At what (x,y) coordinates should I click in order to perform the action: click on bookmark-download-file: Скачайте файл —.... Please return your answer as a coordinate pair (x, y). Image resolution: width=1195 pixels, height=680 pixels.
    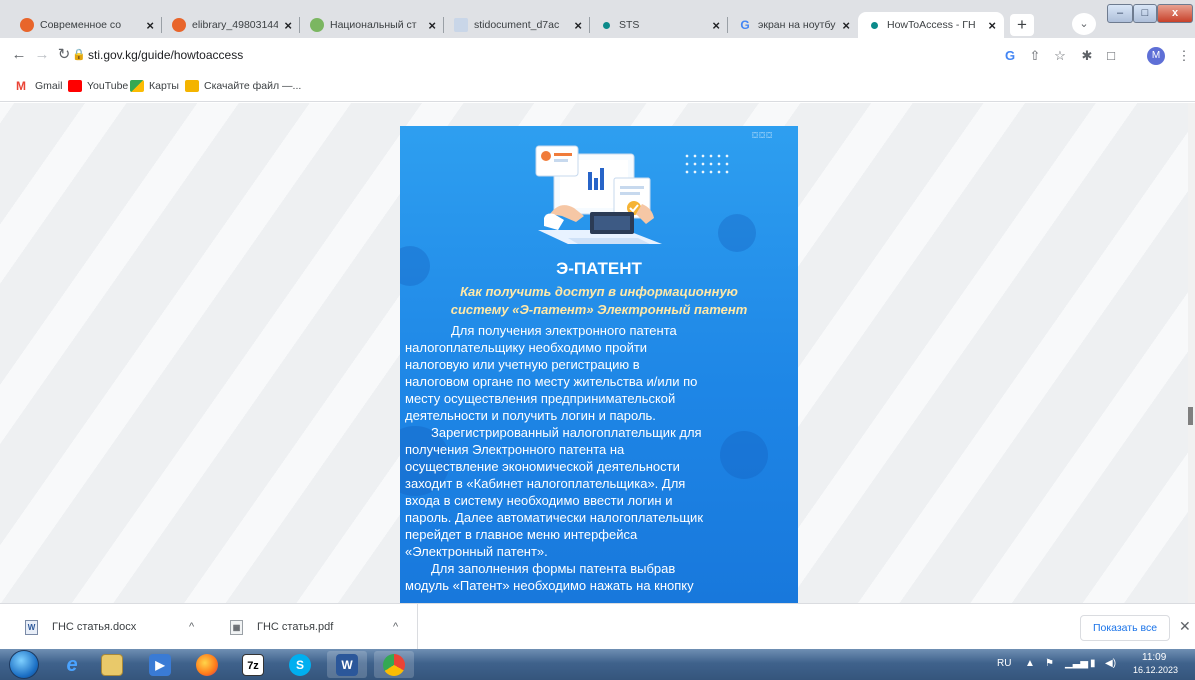
    Looking at the image, I should click on (243, 86).